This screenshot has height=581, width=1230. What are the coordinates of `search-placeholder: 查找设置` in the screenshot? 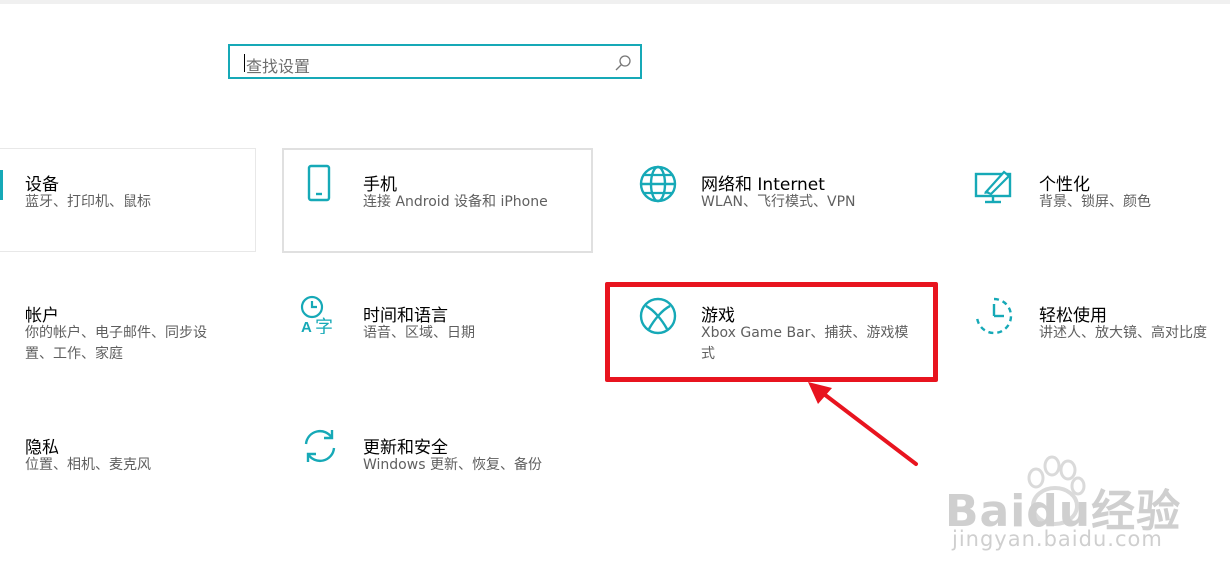 It's located at (278, 66).